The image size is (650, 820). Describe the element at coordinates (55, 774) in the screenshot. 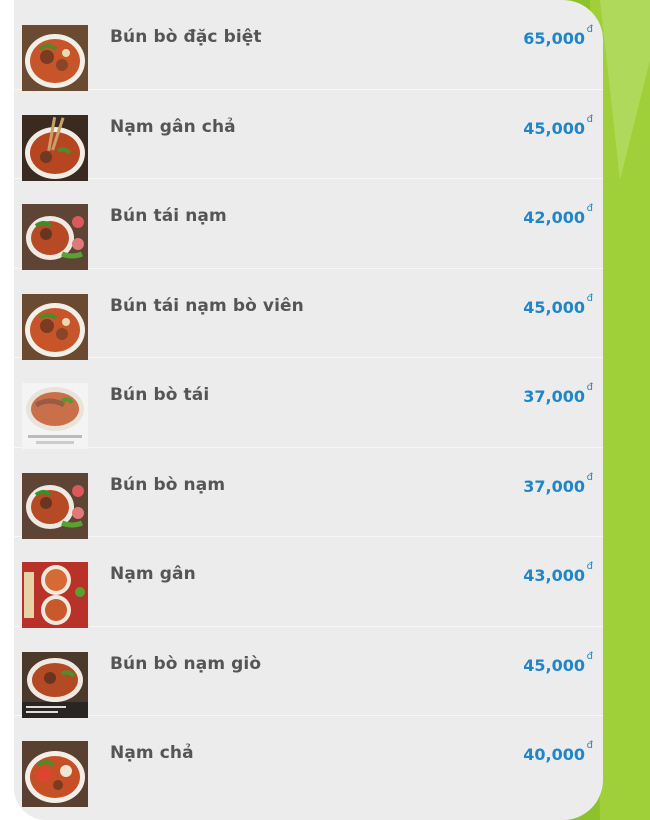

I see `beef-noodle-bowl-tomato-icon` at that location.